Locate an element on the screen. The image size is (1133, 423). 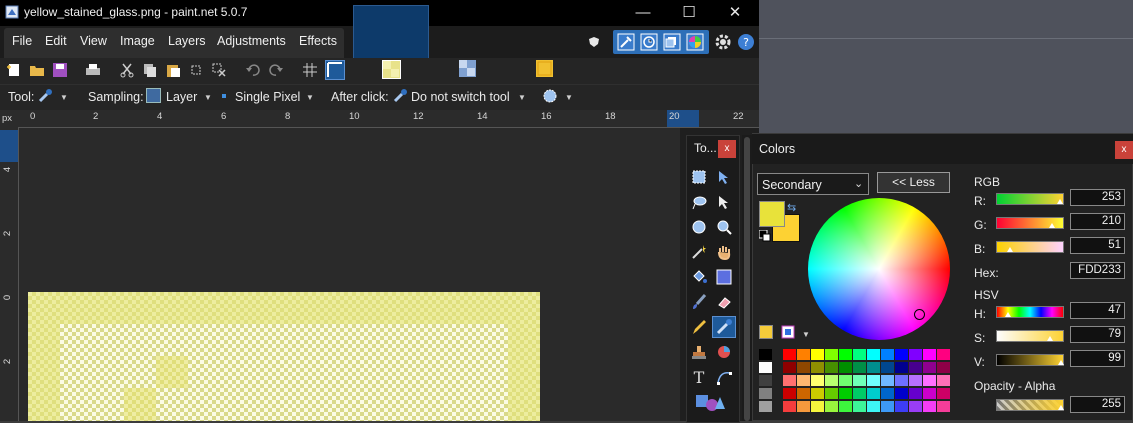
less-button: << Less is located at coordinates (913, 182).